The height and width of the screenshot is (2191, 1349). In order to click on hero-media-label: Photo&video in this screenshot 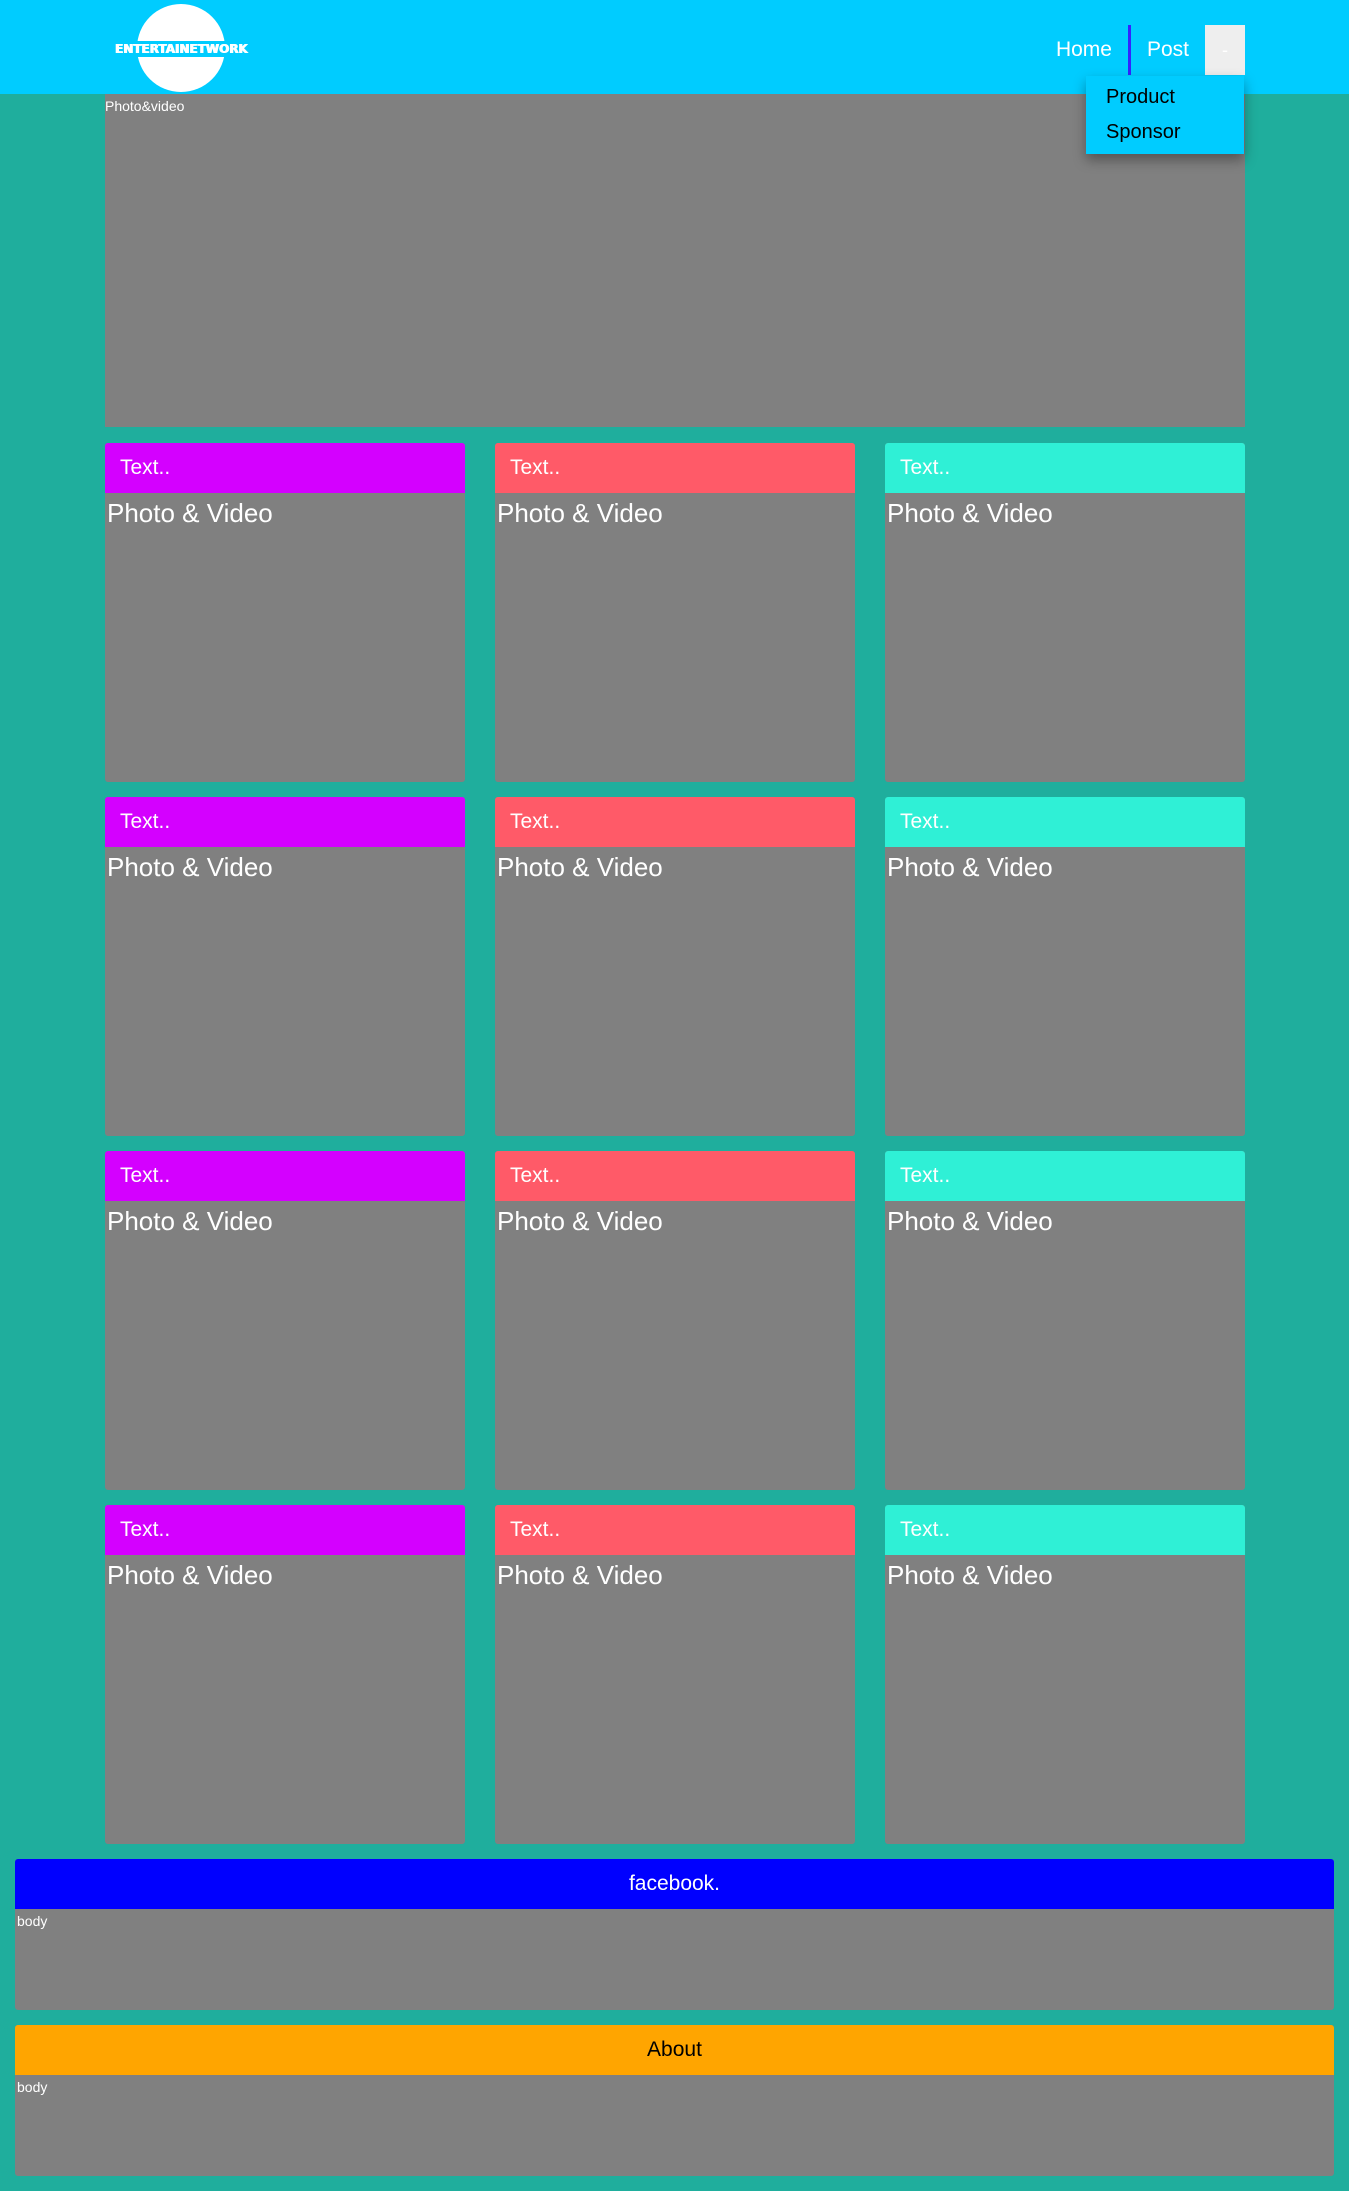, I will do `click(145, 106)`.